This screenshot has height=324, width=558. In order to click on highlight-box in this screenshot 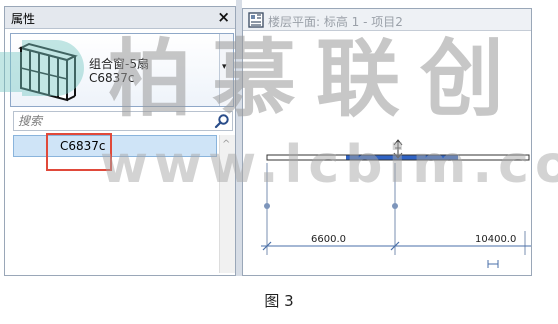, I will do `click(79, 152)`.